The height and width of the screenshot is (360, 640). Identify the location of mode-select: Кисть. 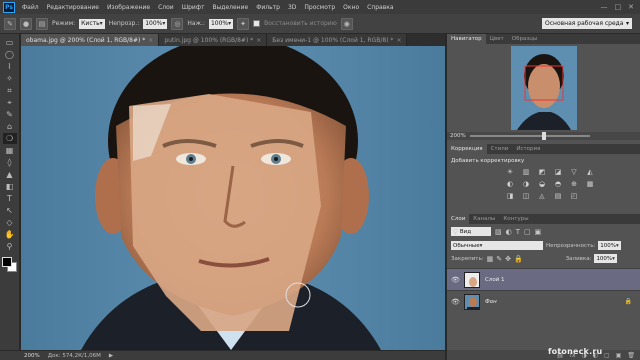
(92, 23).